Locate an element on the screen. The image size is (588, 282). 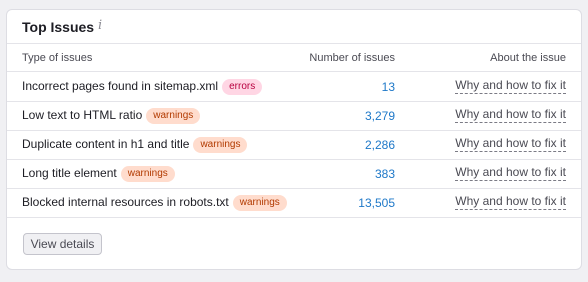
column-header-about: About the issue is located at coordinates (528, 58).